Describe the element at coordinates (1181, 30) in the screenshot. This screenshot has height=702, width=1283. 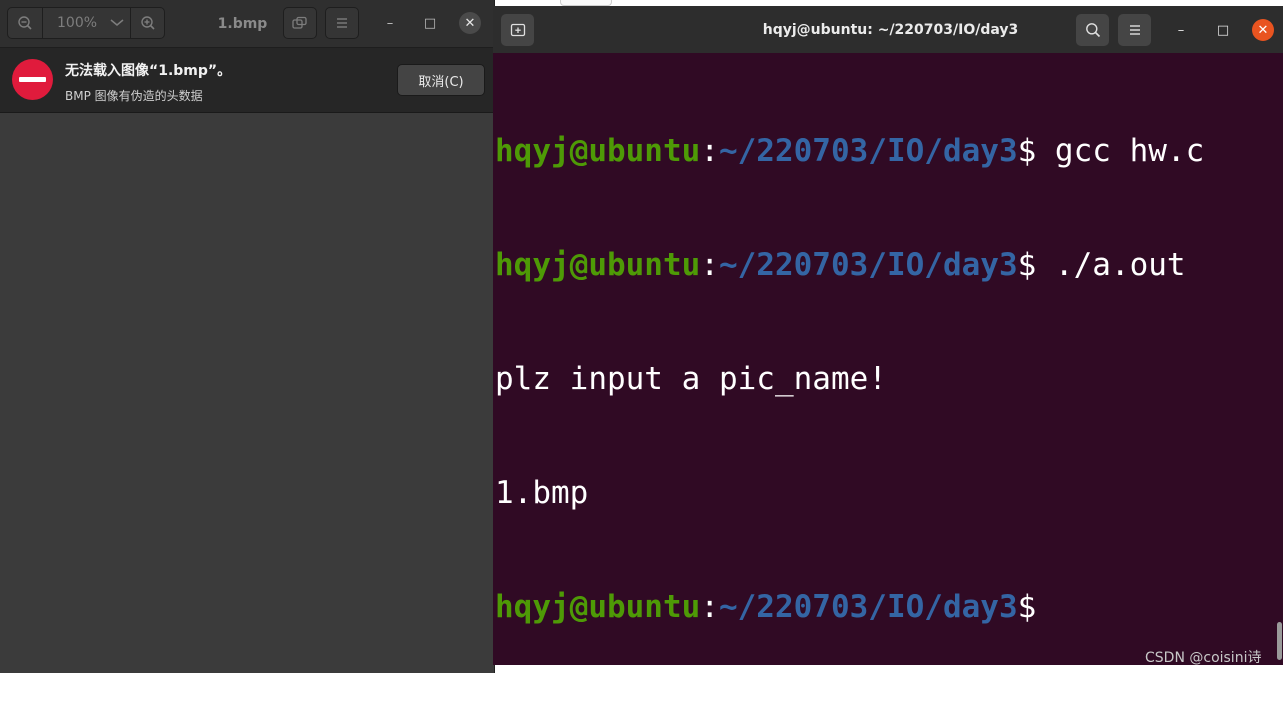
I see `terminal-minimize-button: –` at that location.